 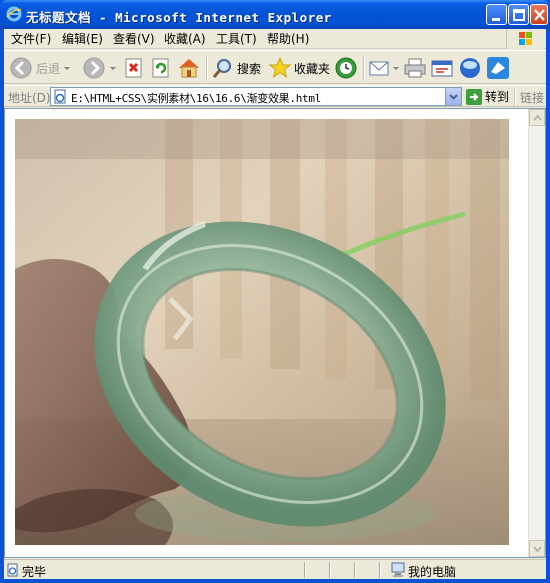 What do you see at coordinates (21, 68) in the screenshot?
I see `back-arrow-icon` at bounding box center [21, 68].